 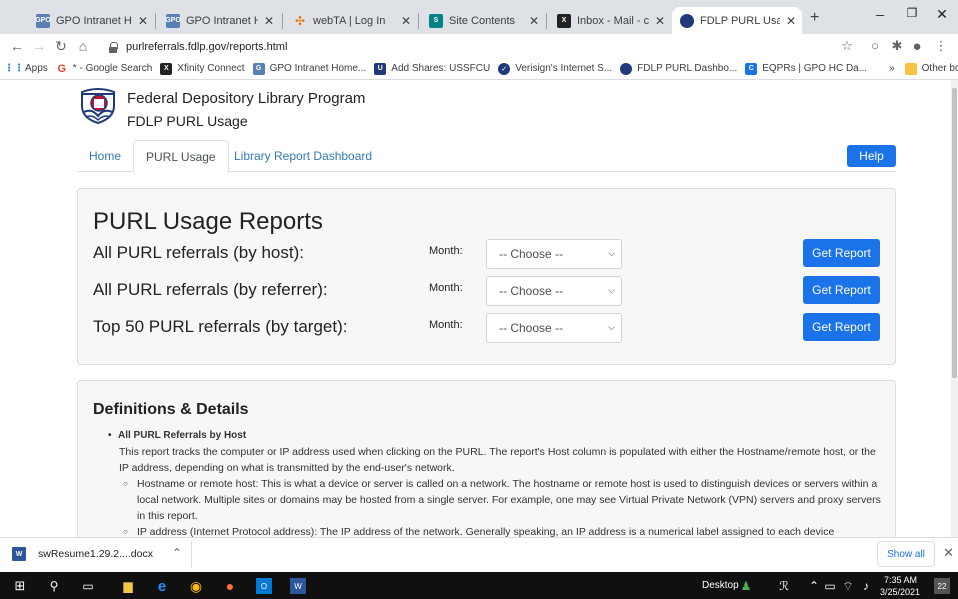 I want to click on month-label: Month:, so click(x=446, y=288).